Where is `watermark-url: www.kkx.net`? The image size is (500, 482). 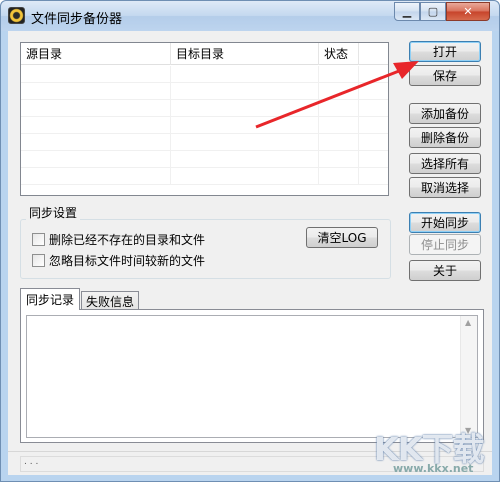 watermark-url: www.kkx.net is located at coordinates (433, 468).